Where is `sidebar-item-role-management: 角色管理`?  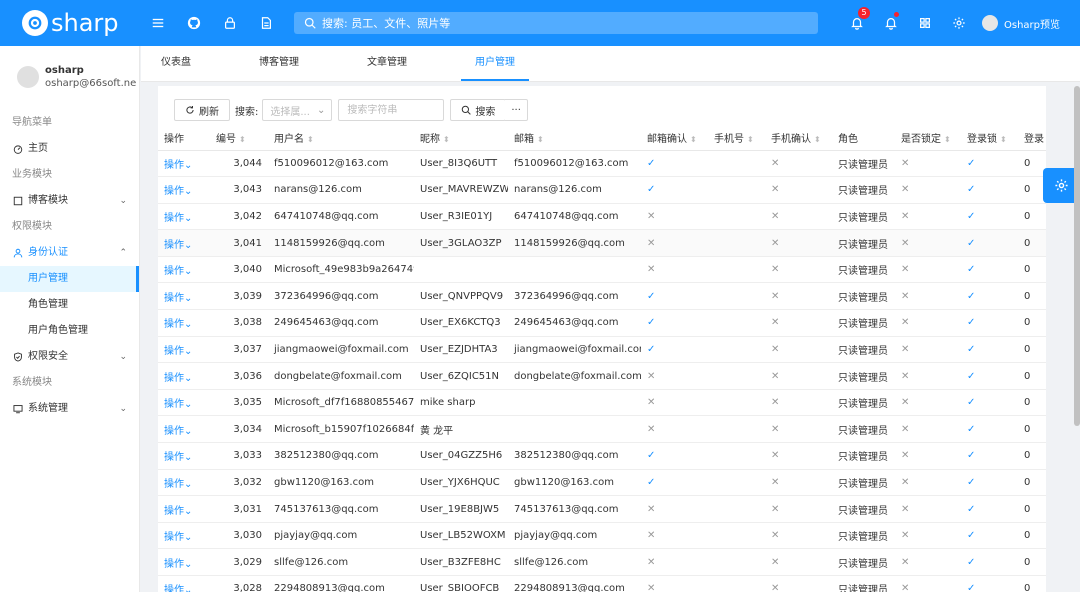
sidebar-item-role-management: 角色管理 is located at coordinates (69, 305).